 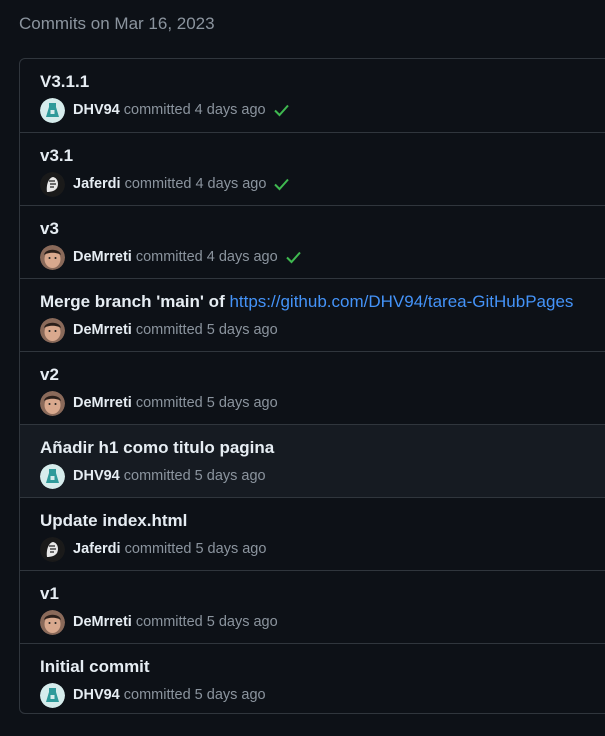 What do you see at coordinates (312, 241) in the screenshot?
I see `commit-row: v3 DeMrreti committed 4 days ago` at bounding box center [312, 241].